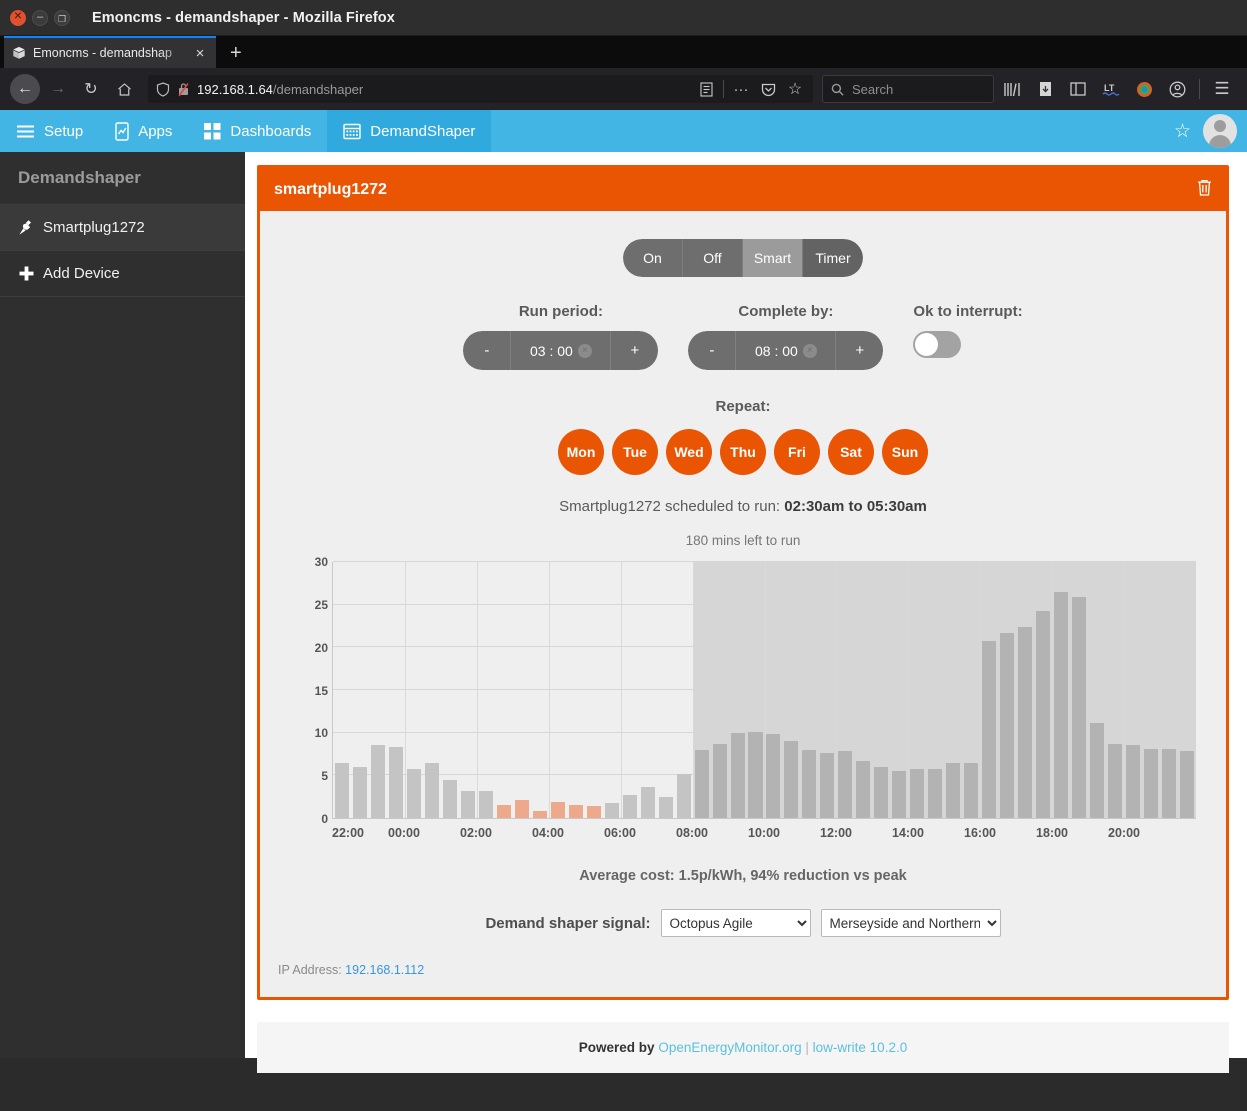  What do you see at coordinates (905, 452) in the screenshot?
I see `day-sun: Sun` at bounding box center [905, 452].